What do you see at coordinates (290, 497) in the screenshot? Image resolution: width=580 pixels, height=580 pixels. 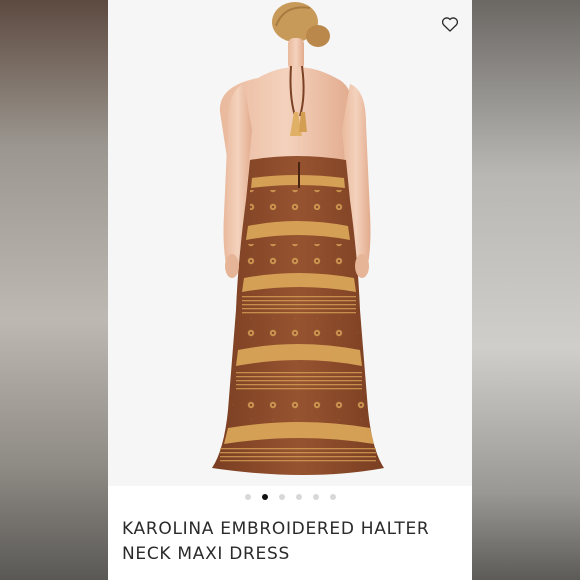 I see `carousel-indicators` at bounding box center [290, 497].